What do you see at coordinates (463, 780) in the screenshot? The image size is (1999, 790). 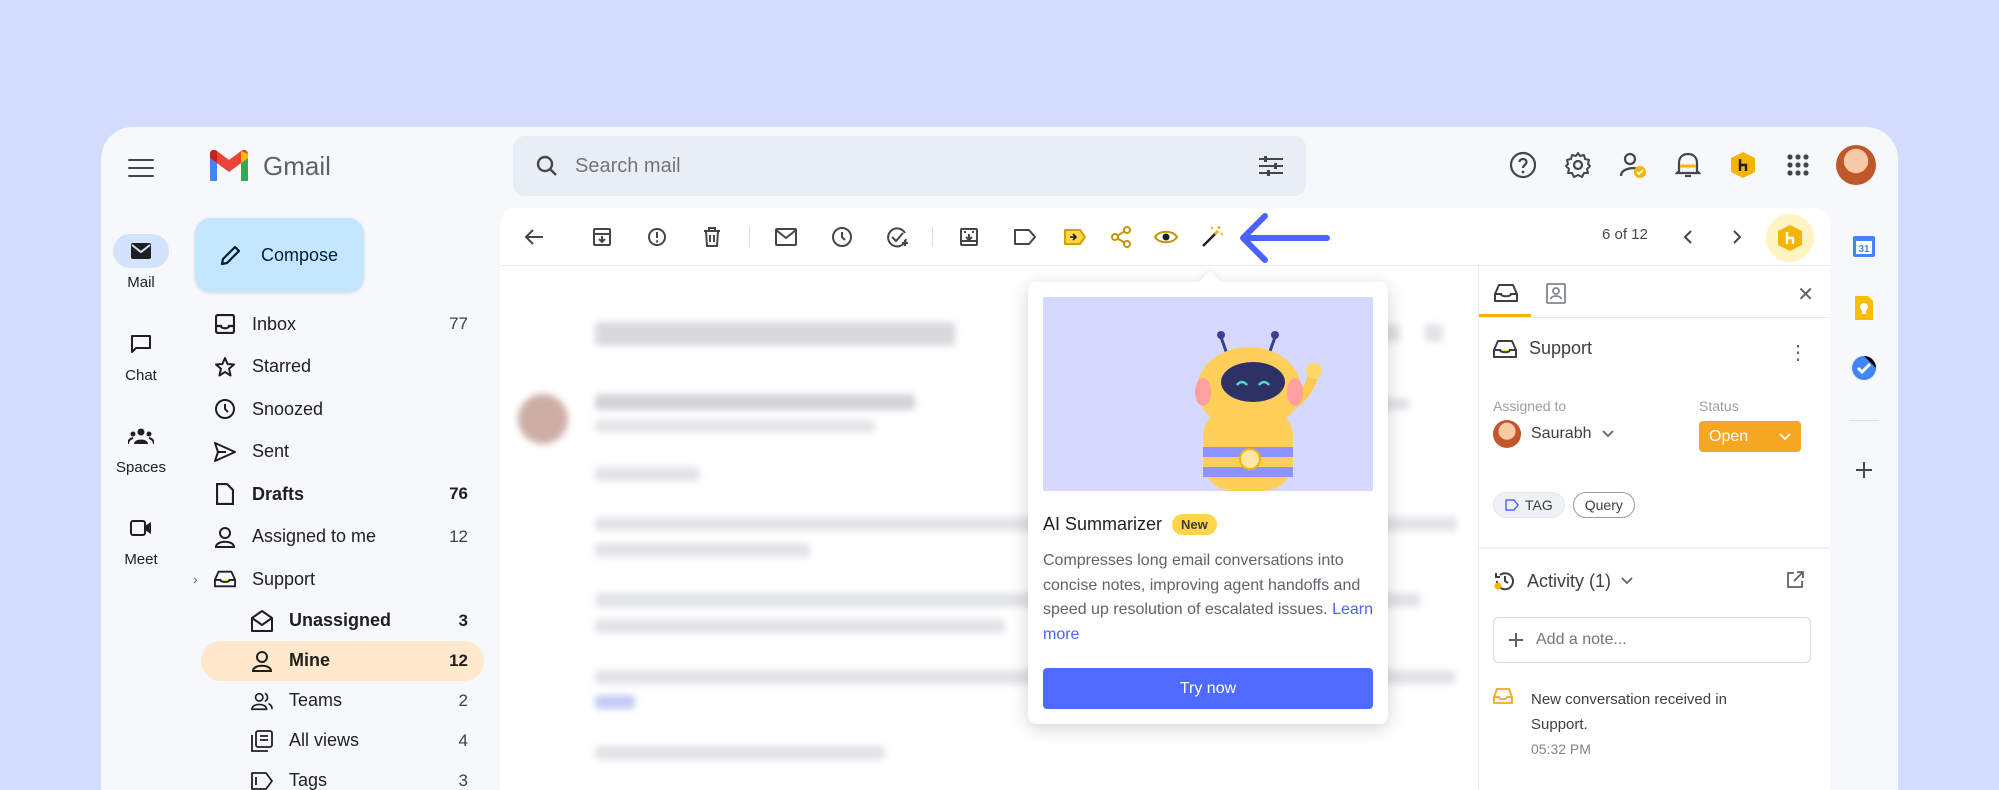 I see `nav-count: 3` at bounding box center [463, 780].